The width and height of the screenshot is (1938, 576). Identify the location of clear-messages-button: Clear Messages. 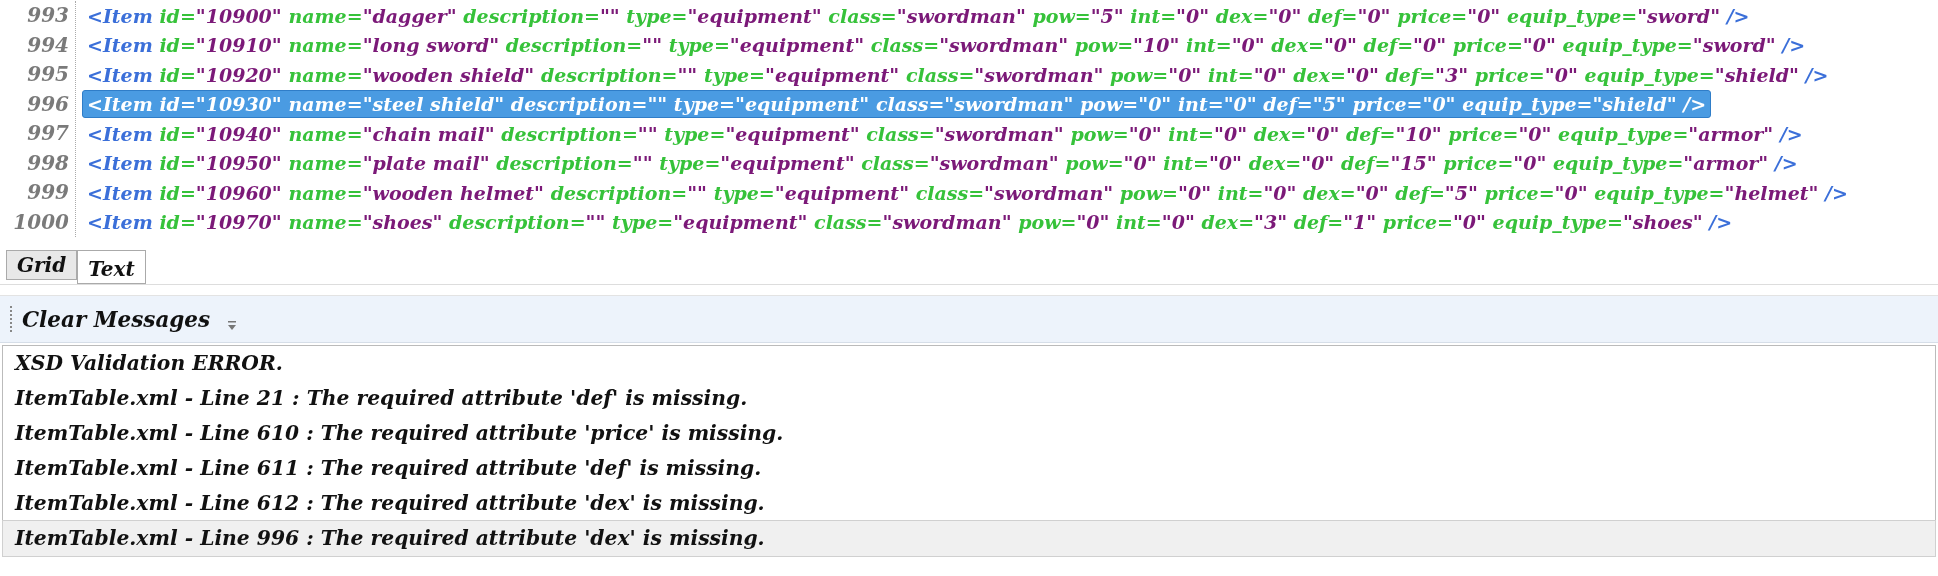
(116, 319).